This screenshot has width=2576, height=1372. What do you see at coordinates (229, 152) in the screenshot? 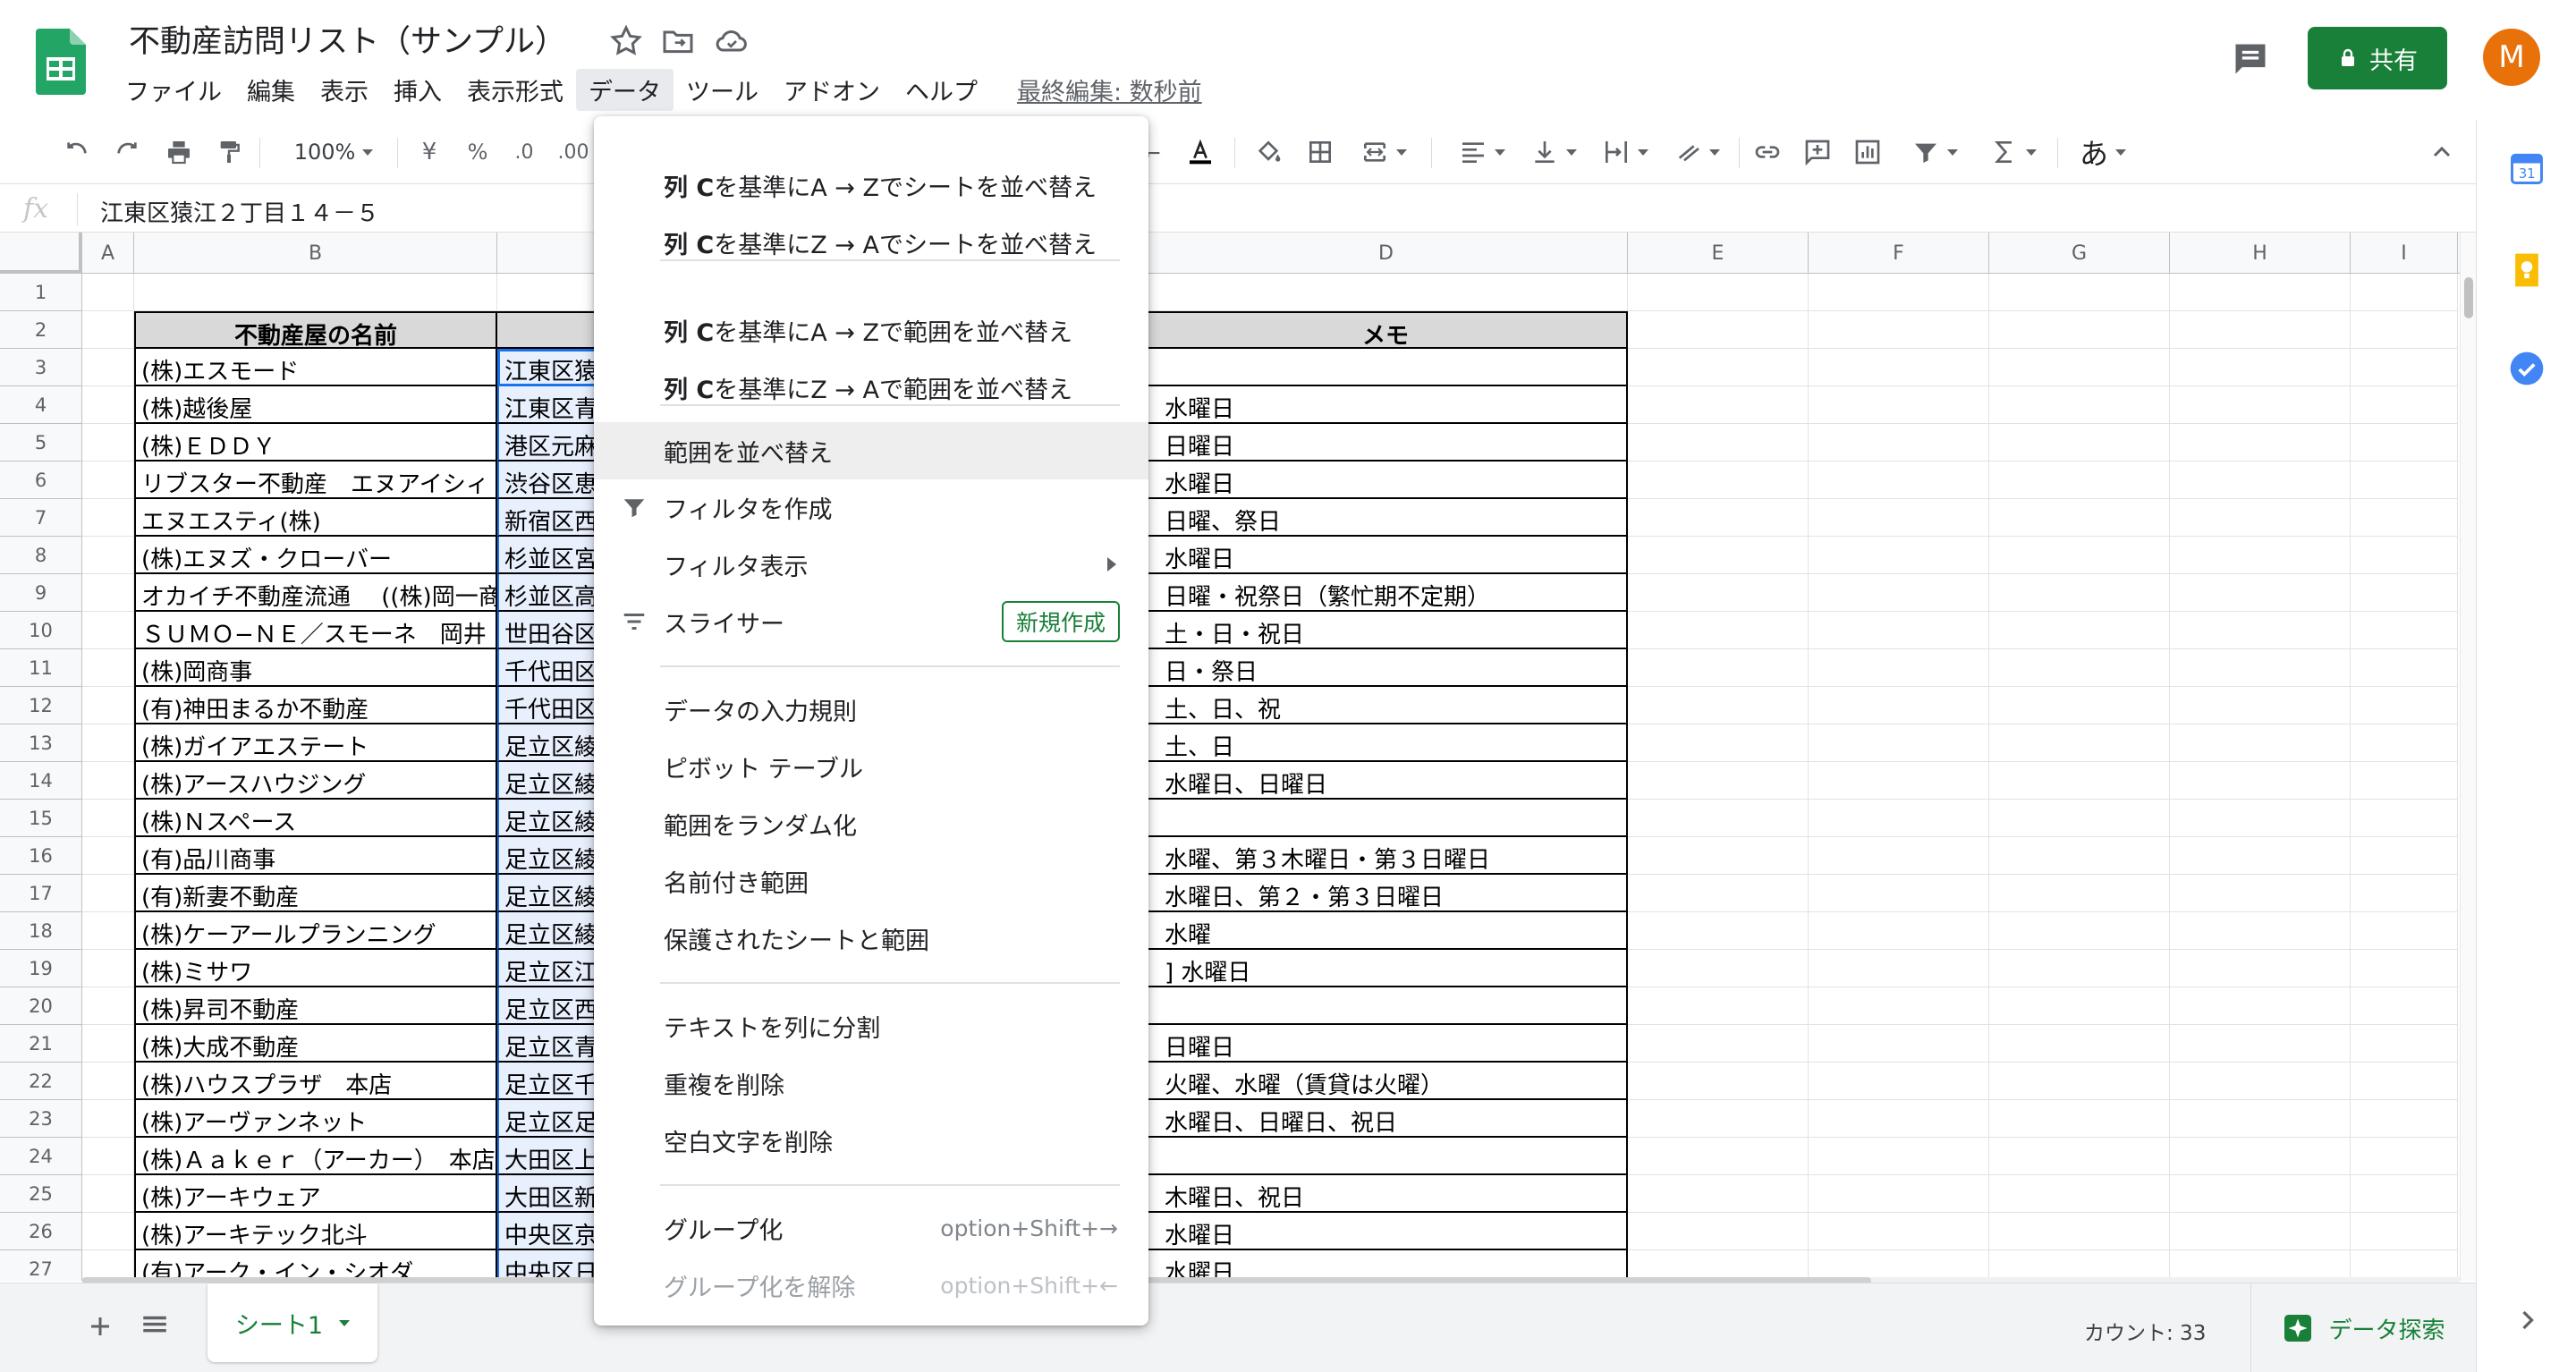
I see `paint-format-icon` at bounding box center [229, 152].